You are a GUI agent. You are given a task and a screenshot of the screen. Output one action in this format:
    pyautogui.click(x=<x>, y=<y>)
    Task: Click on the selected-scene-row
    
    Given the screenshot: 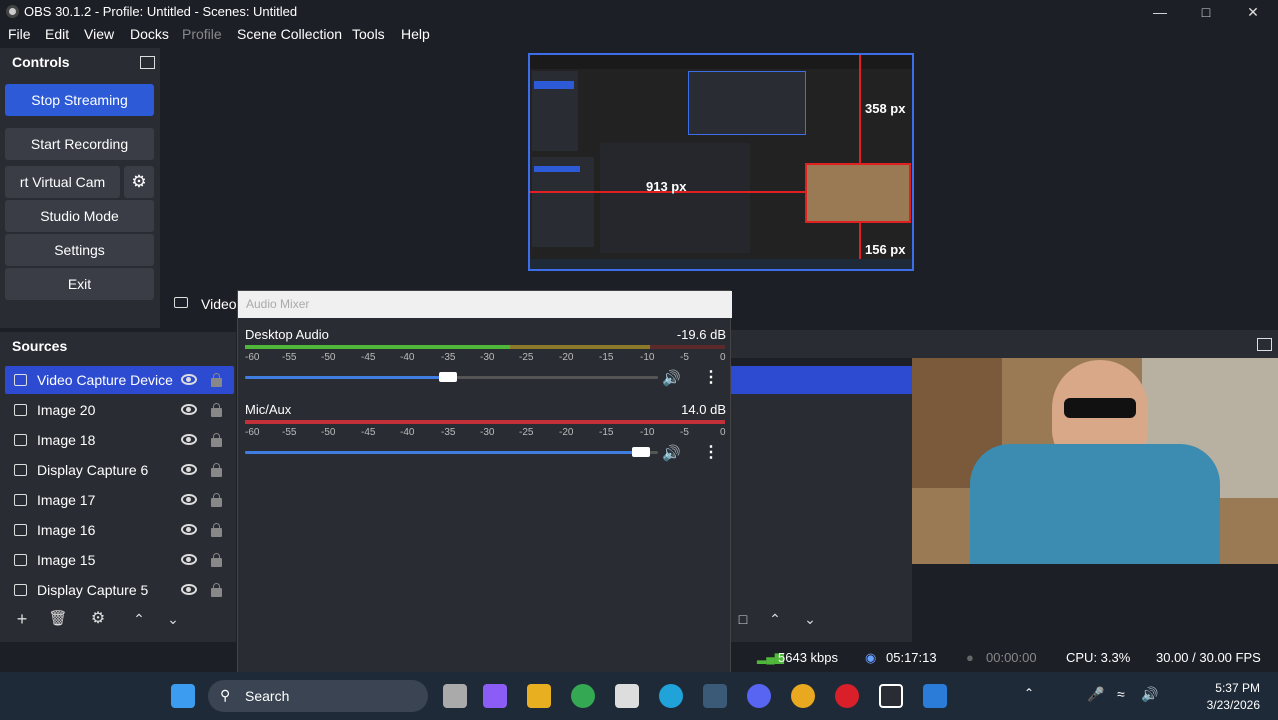 What is the action you would take?
    pyautogui.click(x=821, y=380)
    